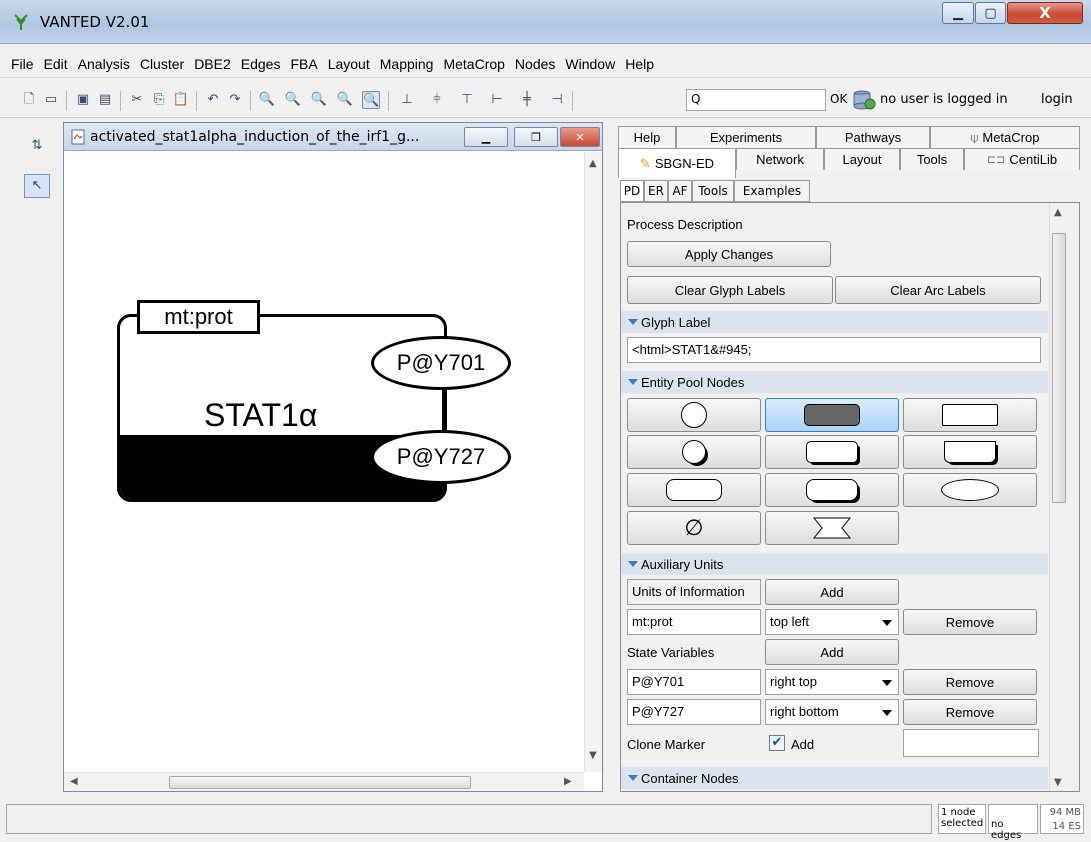 This screenshot has height=842, width=1091. What do you see at coordinates (932, 159) in the screenshot?
I see `tab-tools: Tools` at bounding box center [932, 159].